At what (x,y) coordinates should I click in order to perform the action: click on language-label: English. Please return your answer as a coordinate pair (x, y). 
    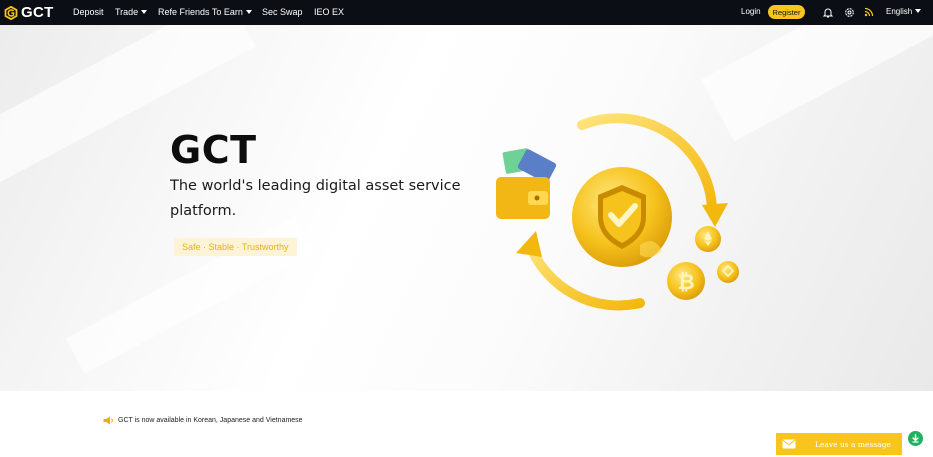
    Looking at the image, I should click on (899, 11).